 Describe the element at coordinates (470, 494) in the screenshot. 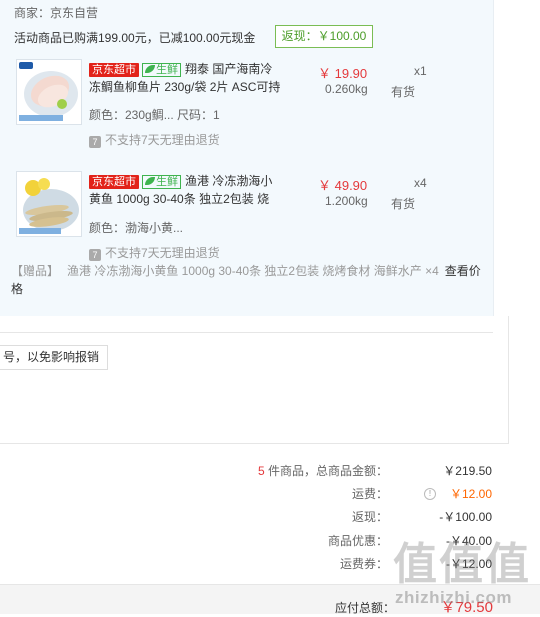

I see `shipping-value: ￥12.00` at that location.